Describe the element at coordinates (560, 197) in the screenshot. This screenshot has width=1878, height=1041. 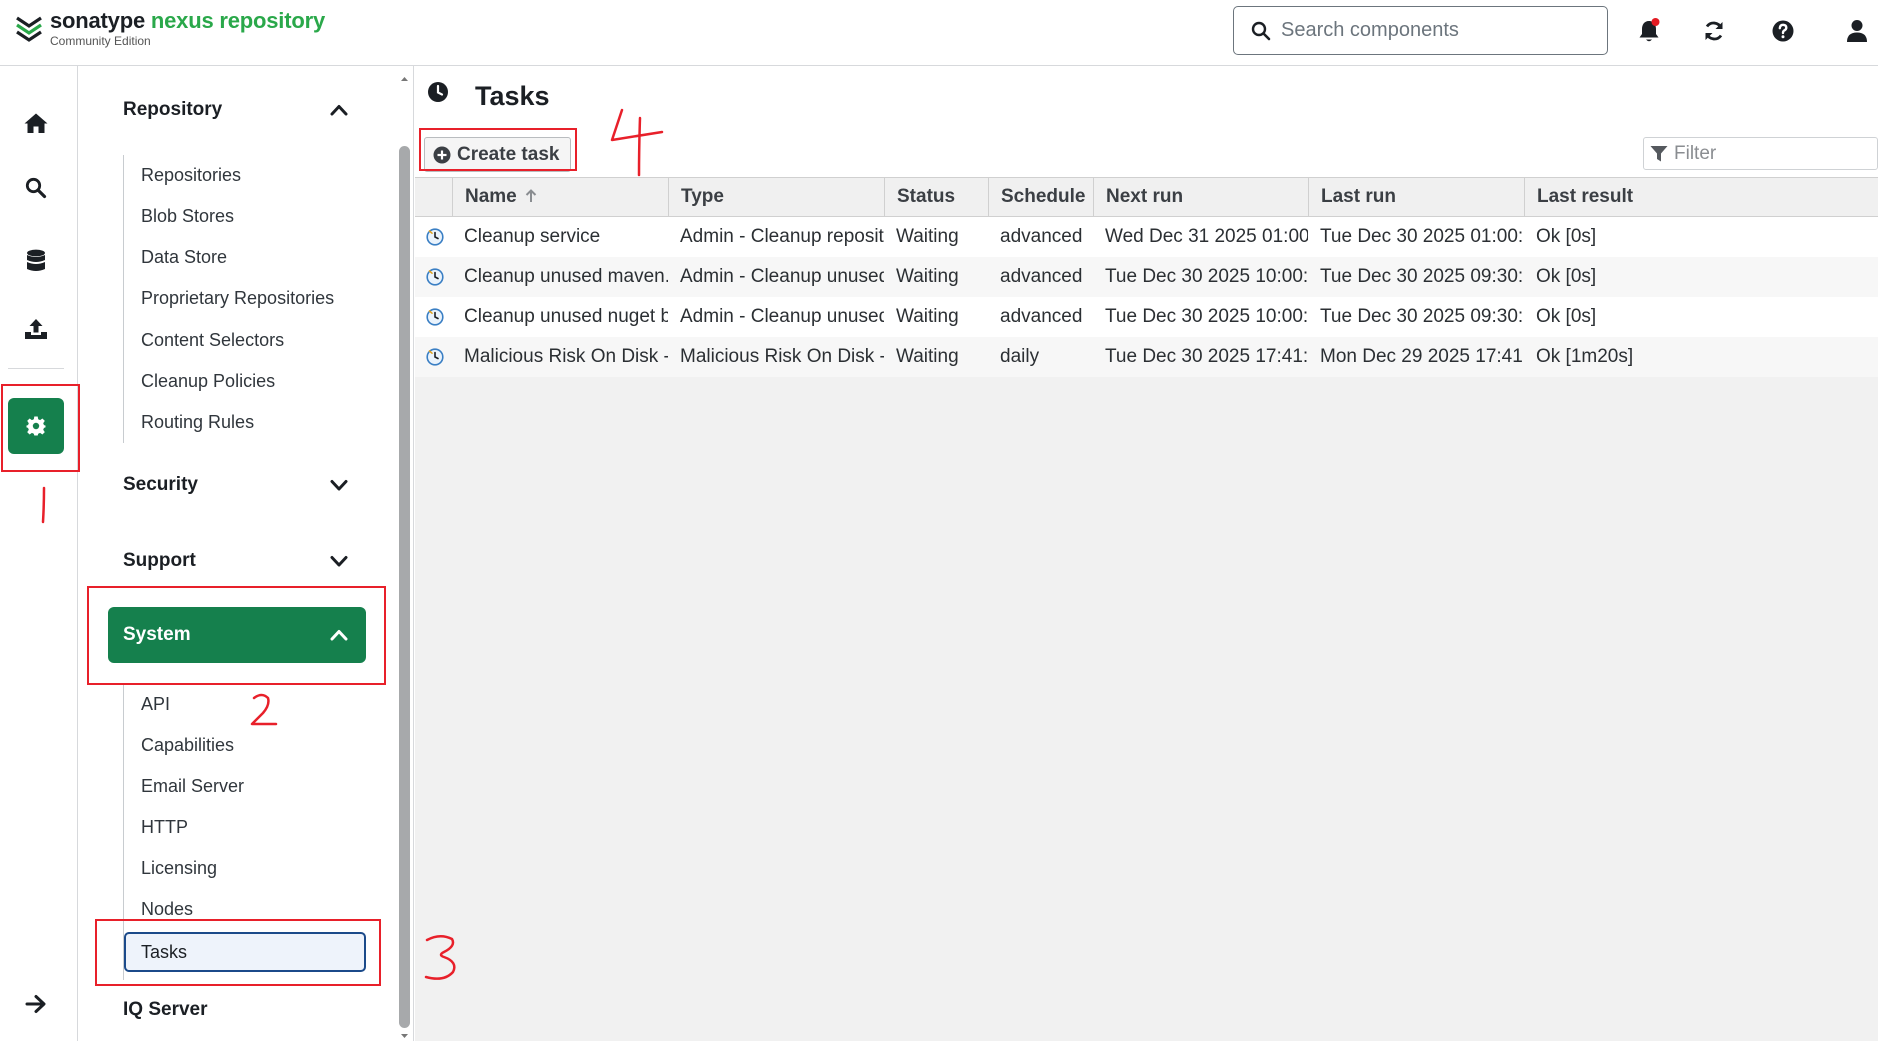
I see `col-header-name: Name` at that location.